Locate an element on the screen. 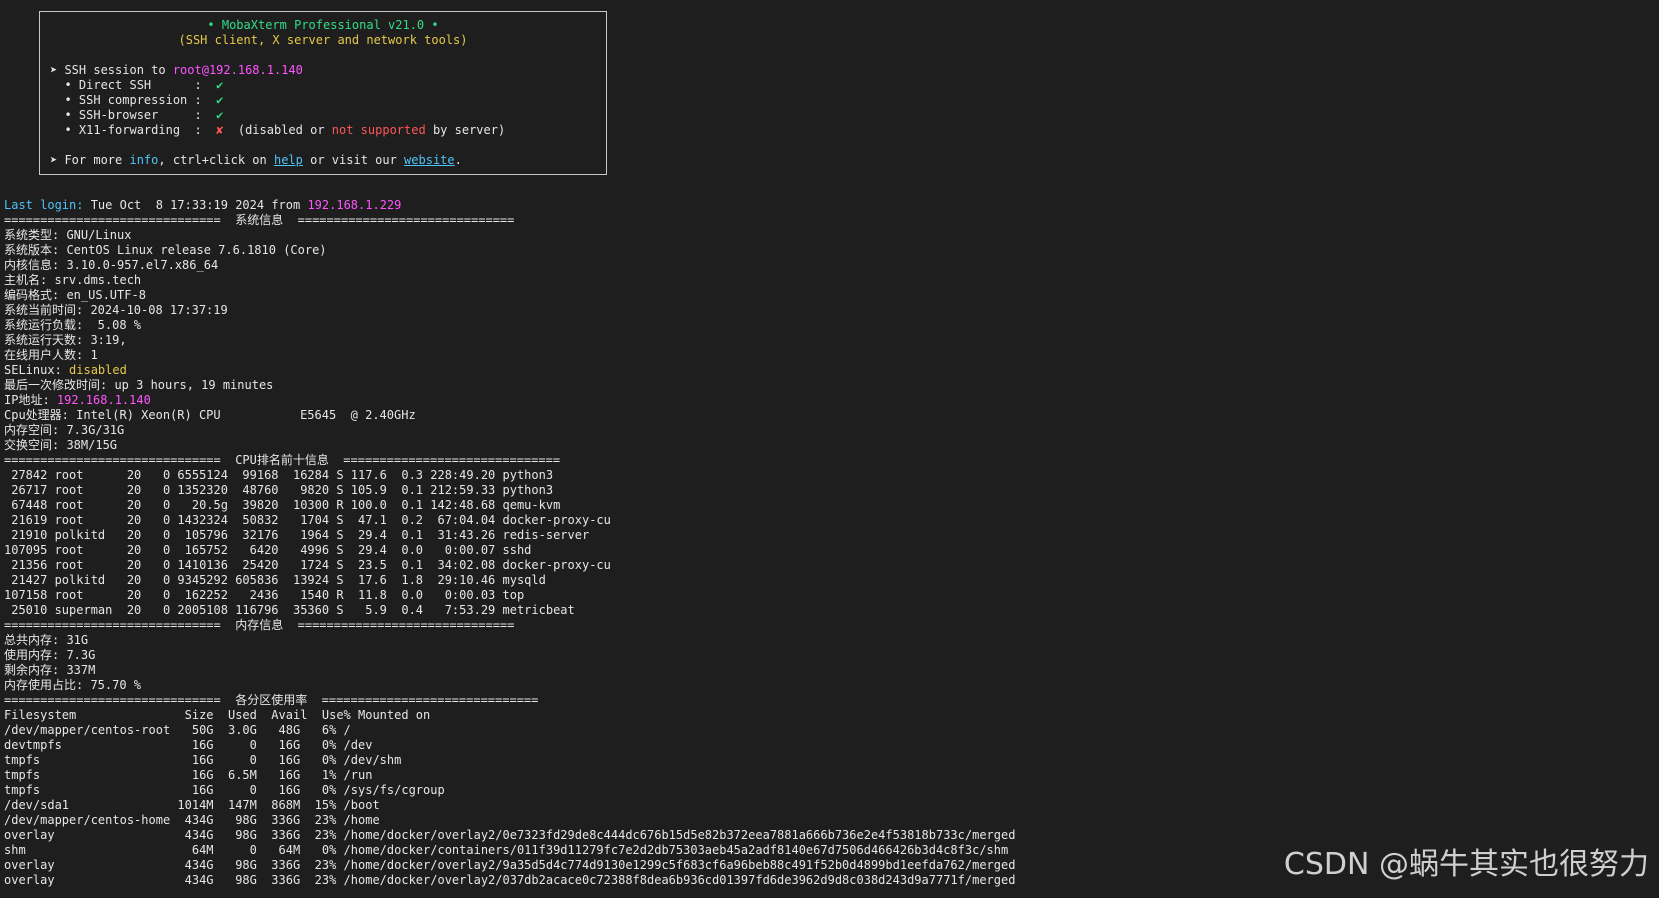 The image size is (1659, 898). ssh-session-line: ➤ SSH session to root@192.168.1.140 is located at coordinates (328, 70).